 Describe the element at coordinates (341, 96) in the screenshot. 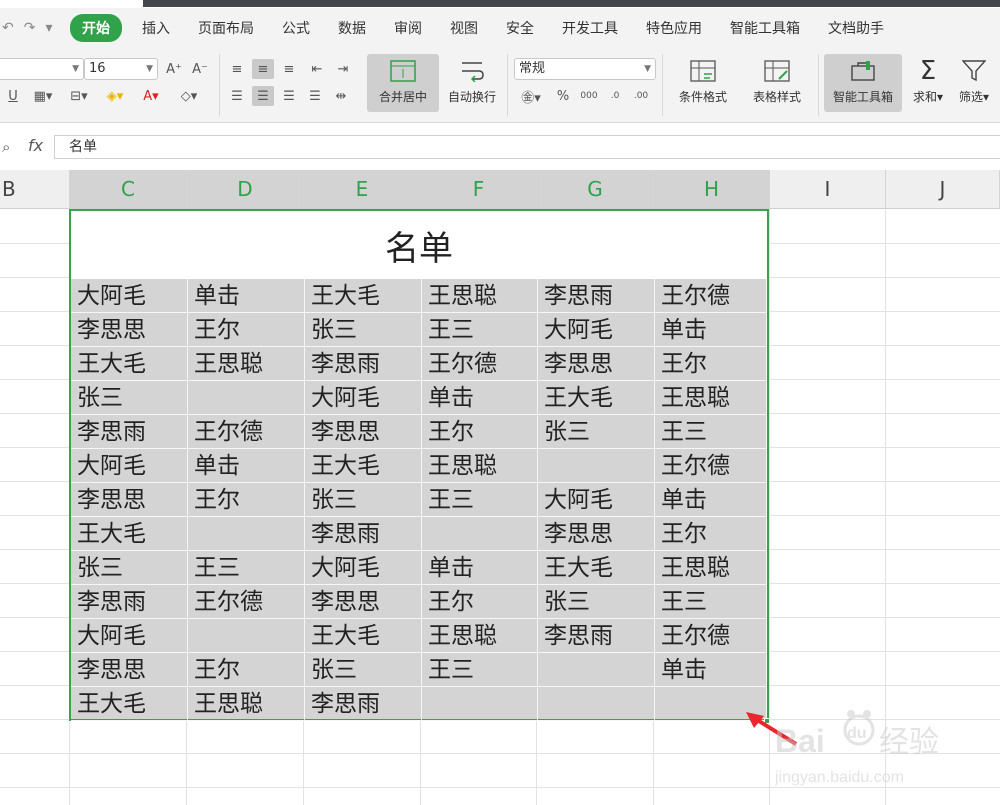

I see `distribute-icon: ⇹` at that location.